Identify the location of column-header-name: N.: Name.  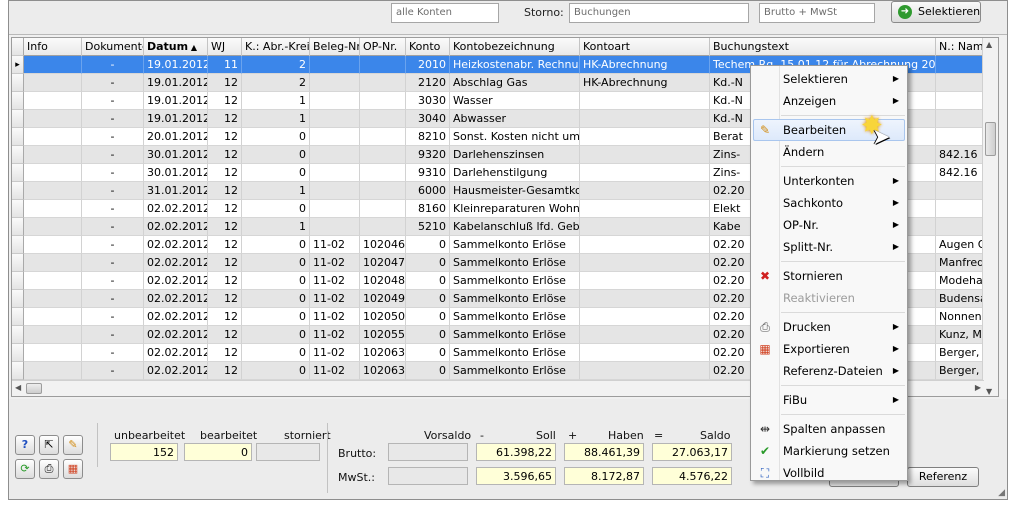
(961, 47).